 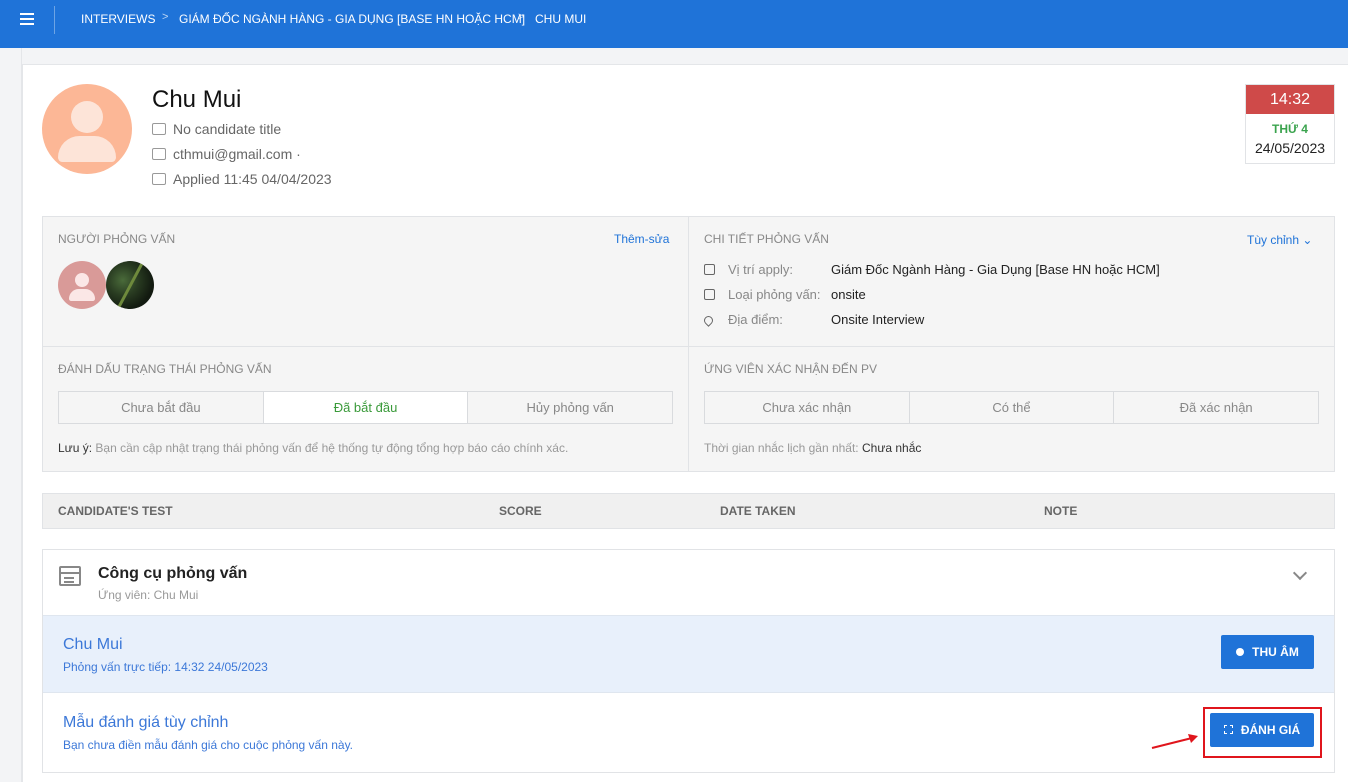 I want to click on chevron-down-icon: ⌄, so click(x=1307, y=240).